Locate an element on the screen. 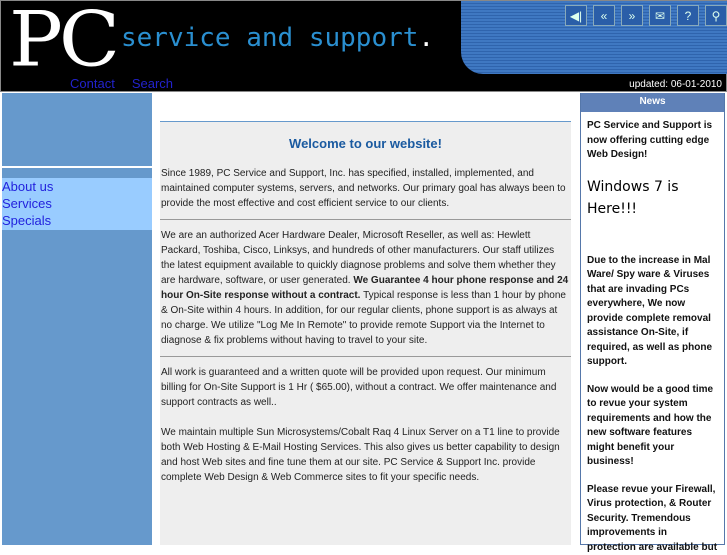 The width and height of the screenshot is (727, 555). news-item-headline: Windows 7 is Here!!! is located at coordinates (652, 198).